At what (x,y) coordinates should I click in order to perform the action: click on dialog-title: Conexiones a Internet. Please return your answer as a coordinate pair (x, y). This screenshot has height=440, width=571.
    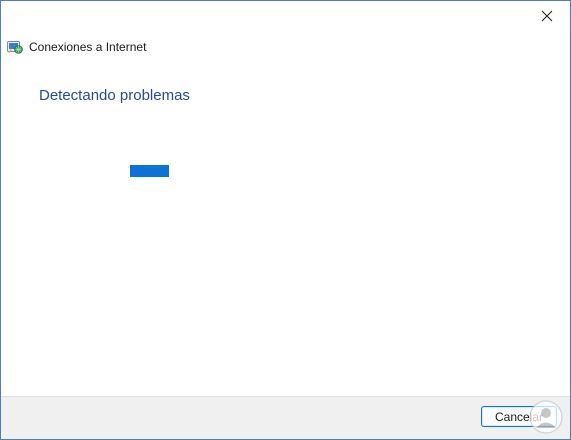
    Looking at the image, I should click on (88, 47).